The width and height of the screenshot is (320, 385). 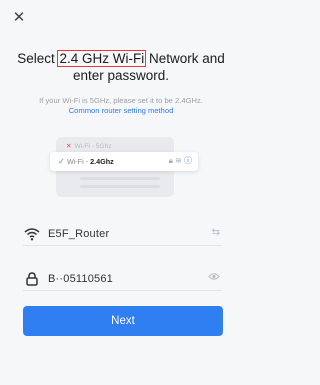 I want to click on title-highlight: 2.4 GHz Wi-Fi, so click(x=102, y=58).